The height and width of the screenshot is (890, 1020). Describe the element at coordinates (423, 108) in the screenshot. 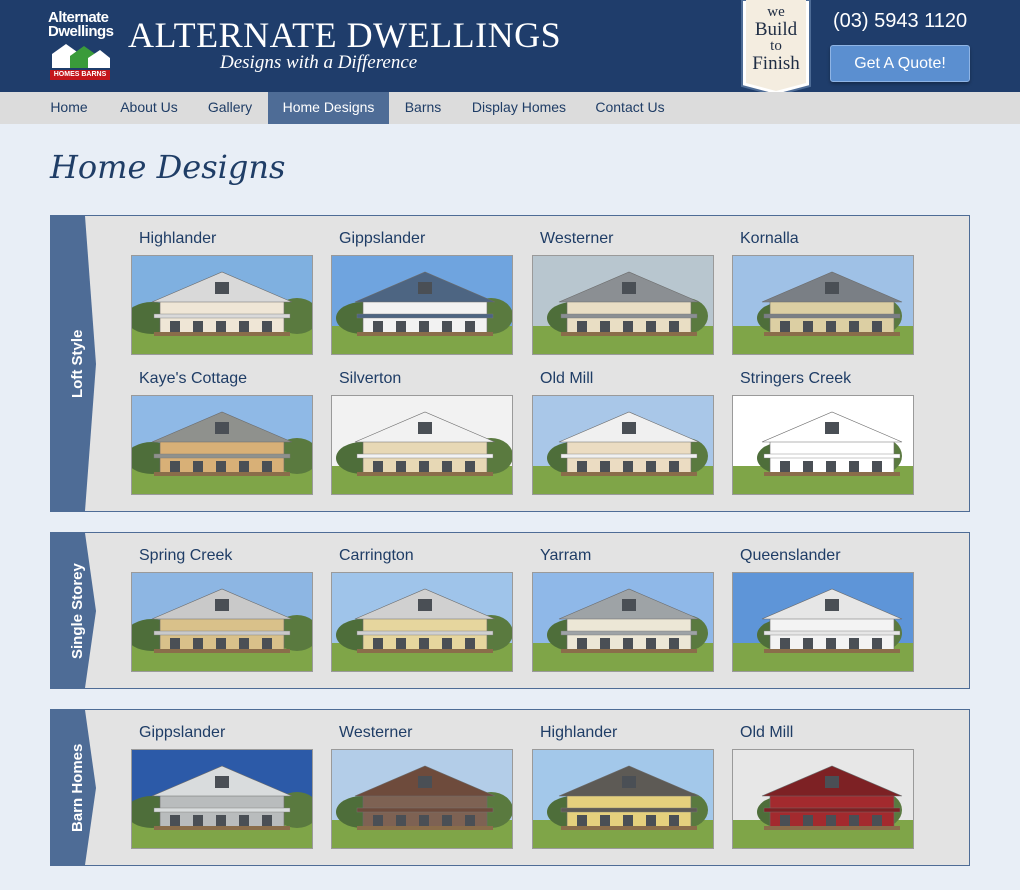

I see `nav-barns: Barns` at that location.